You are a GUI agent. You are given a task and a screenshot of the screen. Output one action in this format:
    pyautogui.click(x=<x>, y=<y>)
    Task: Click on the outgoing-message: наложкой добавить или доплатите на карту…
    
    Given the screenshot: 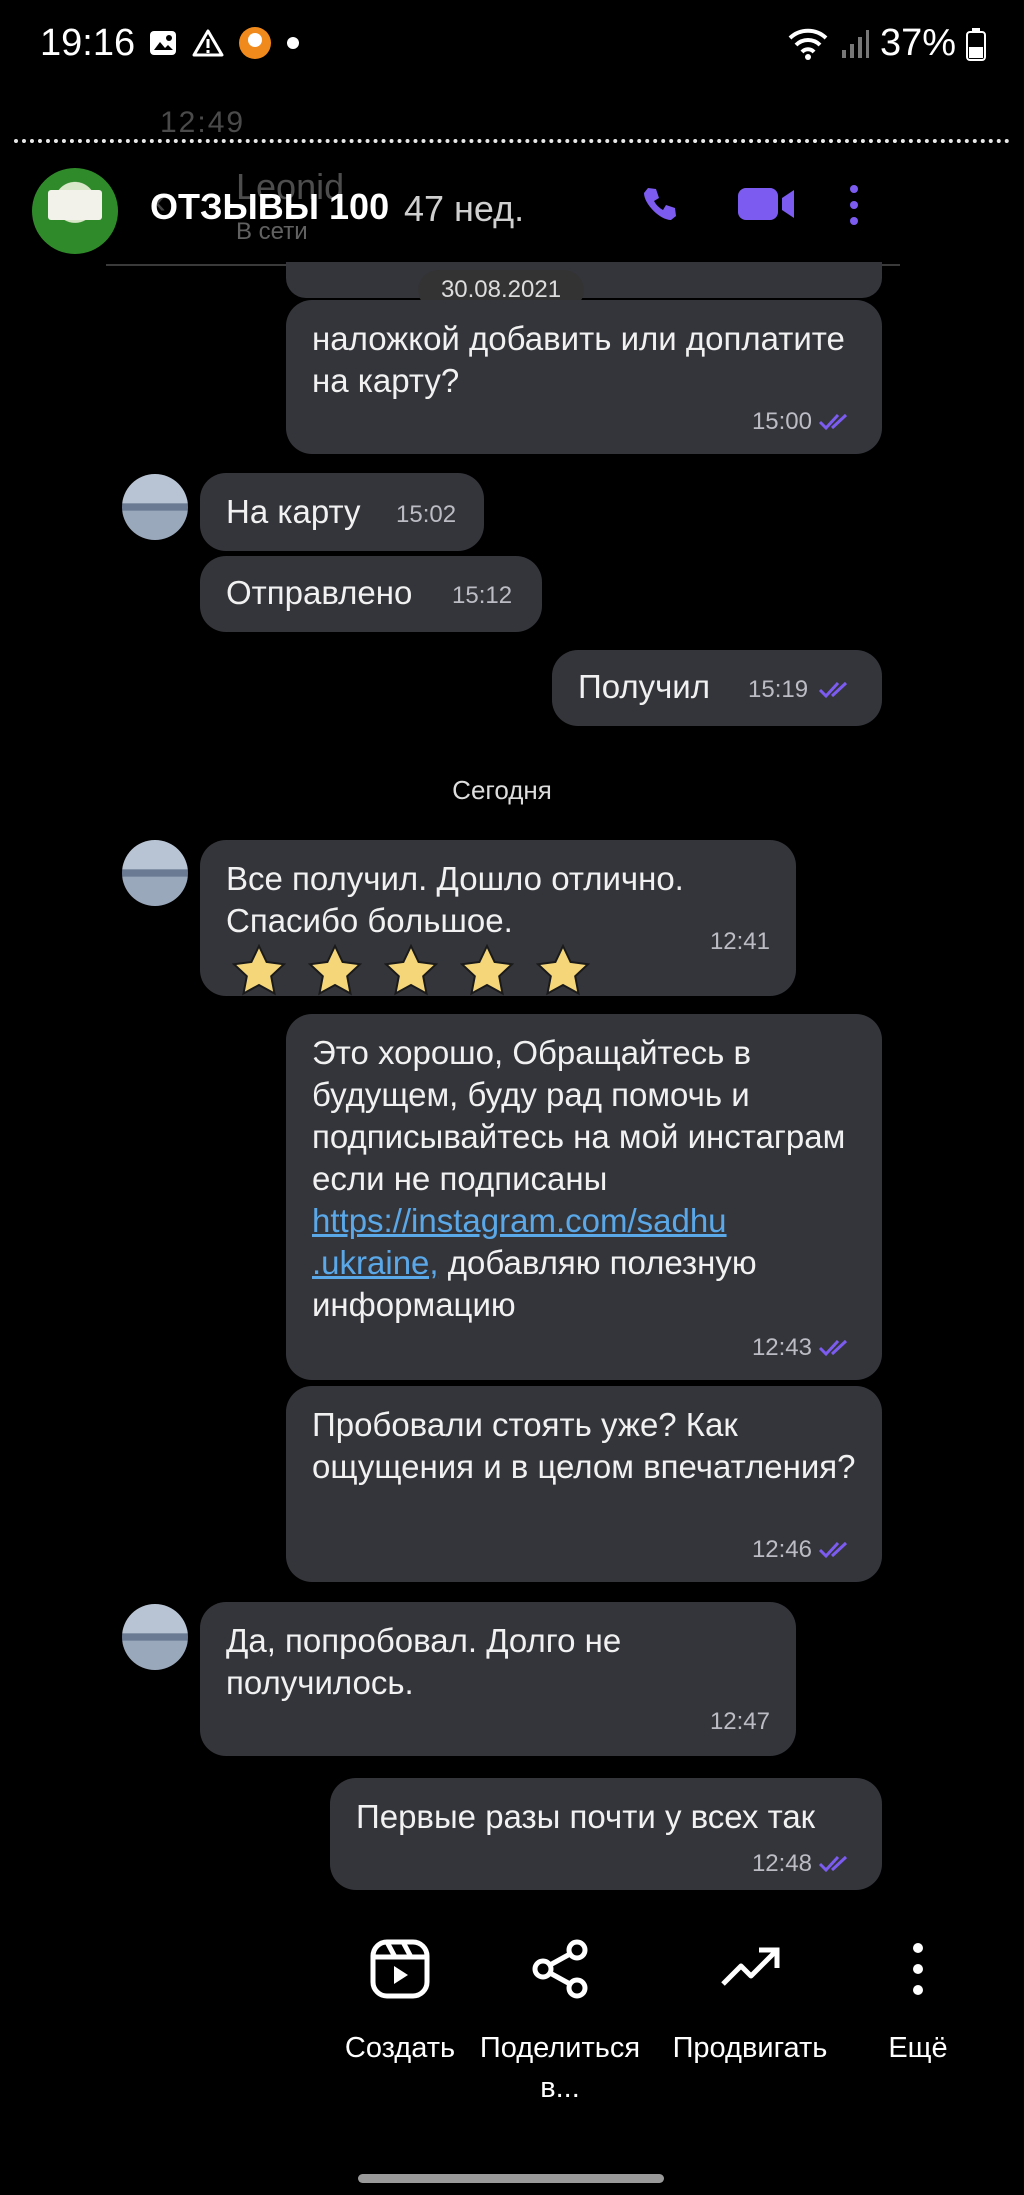 What is the action you would take?
    pyautogui.click(x=584, y=377)
    